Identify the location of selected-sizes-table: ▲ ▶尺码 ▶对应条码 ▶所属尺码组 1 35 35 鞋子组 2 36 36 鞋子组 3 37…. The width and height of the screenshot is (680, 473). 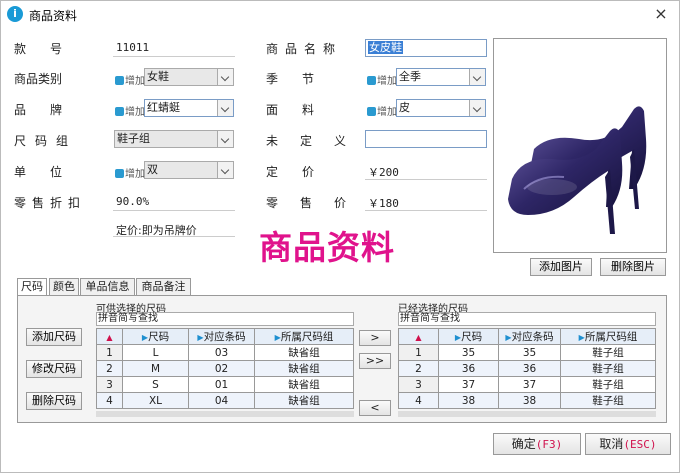
(527, 368).